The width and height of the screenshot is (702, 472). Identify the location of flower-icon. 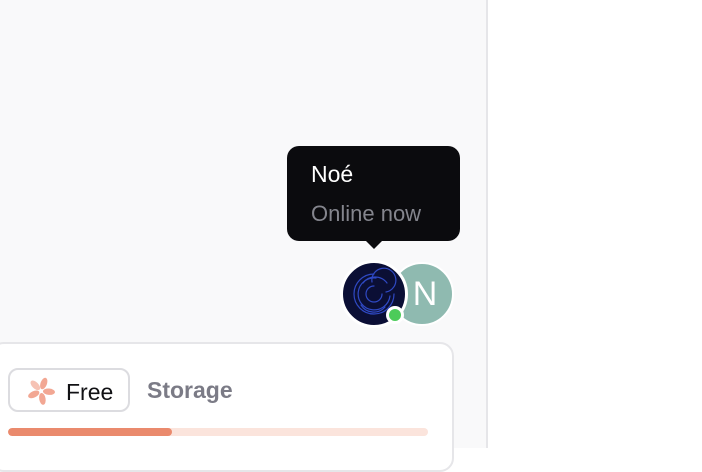
(41, 391).